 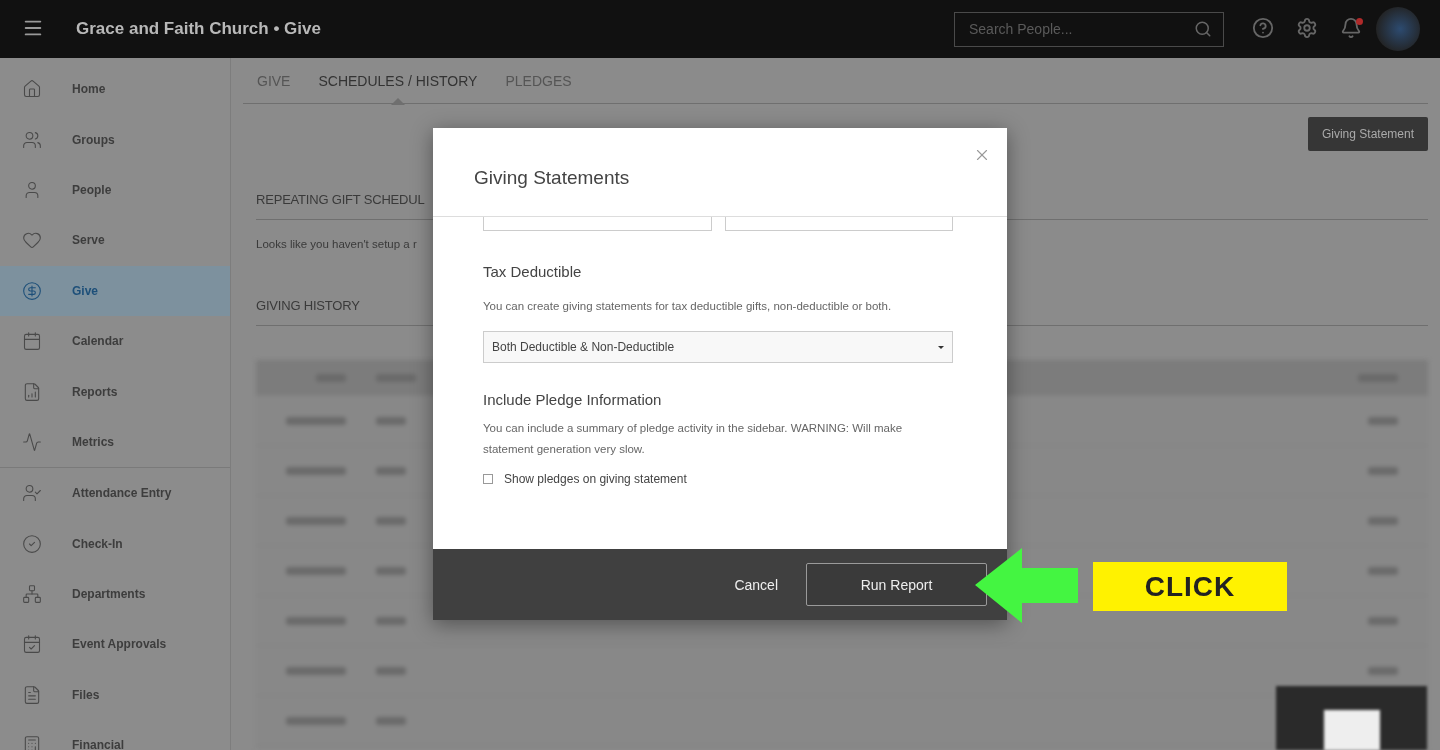 What do you see at coordinates (340, 199) in the screenshot?
I see `section-title: REPEATING GIFT SCHEDUL` at bounding box center [340, 199].